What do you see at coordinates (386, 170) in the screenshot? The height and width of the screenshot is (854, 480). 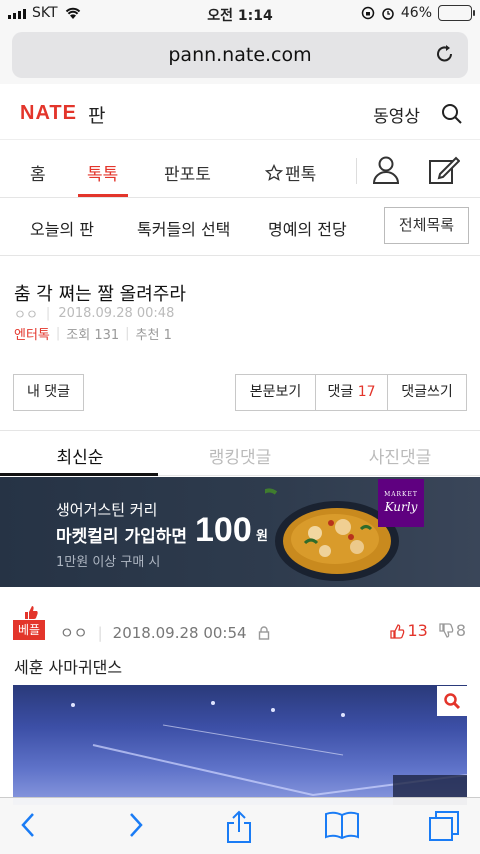 I see `user-icon` at bounding box center [386, 170].